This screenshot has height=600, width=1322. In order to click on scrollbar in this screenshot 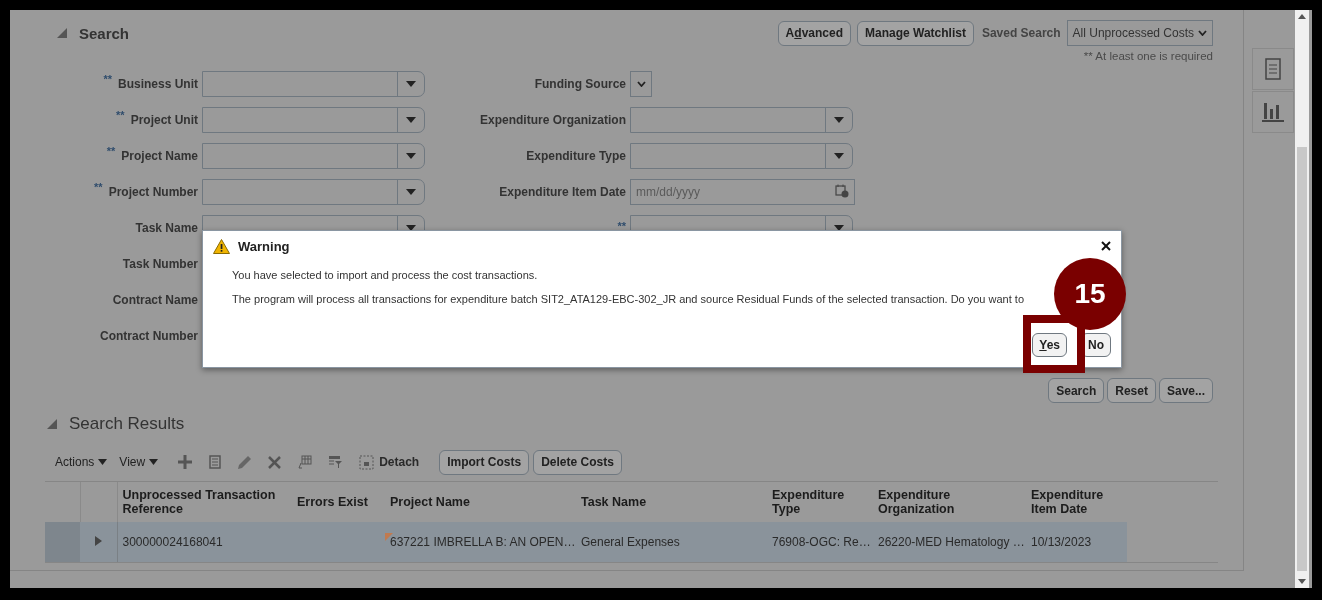, I will do `click(1302, 299)`.